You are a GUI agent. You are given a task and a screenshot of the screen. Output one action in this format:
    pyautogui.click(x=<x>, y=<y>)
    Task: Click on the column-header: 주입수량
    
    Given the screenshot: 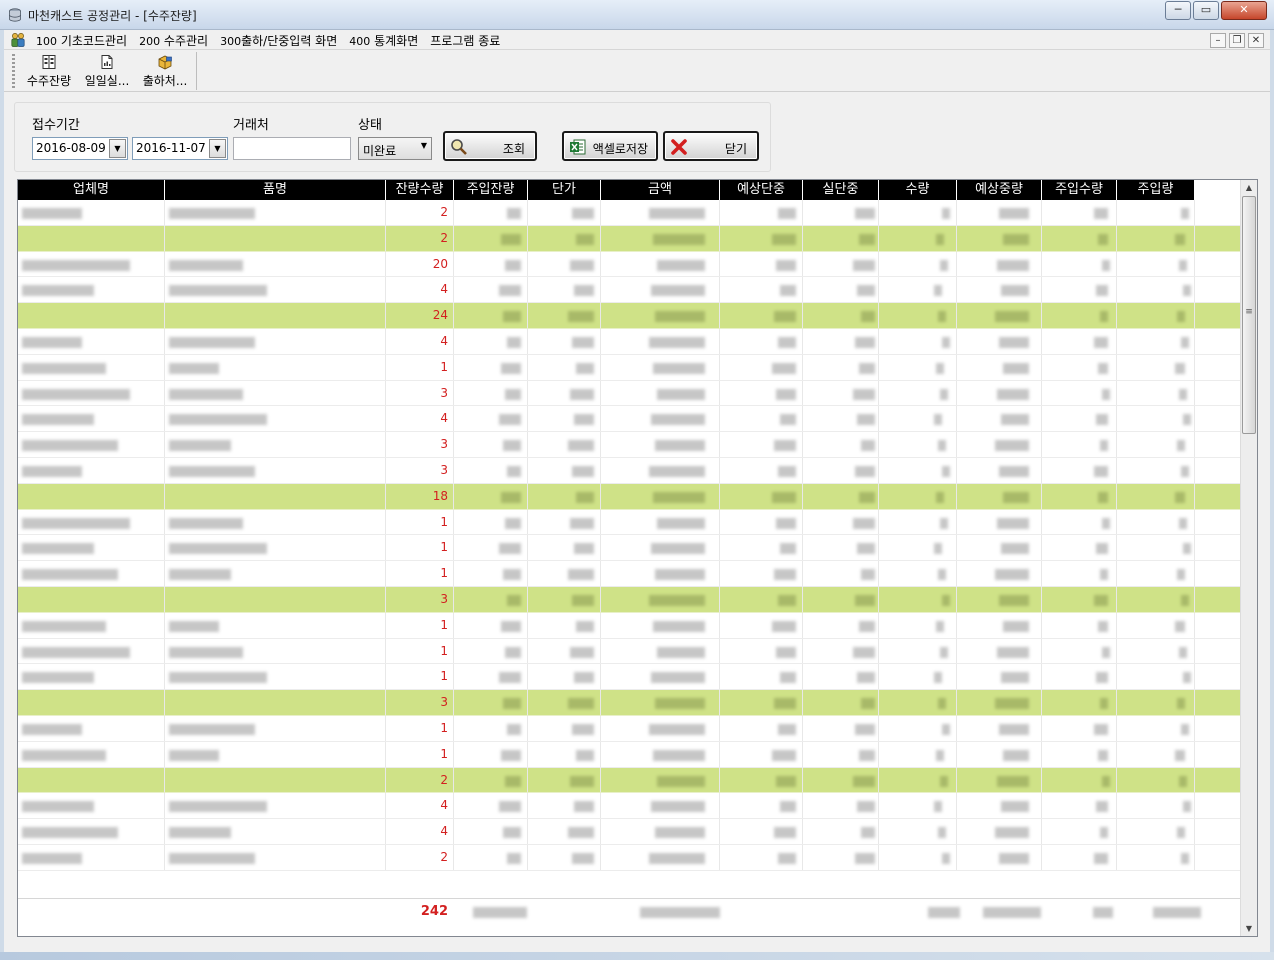 What is the action you would take?
    pyautogui.click(x=1079, y=190)
    